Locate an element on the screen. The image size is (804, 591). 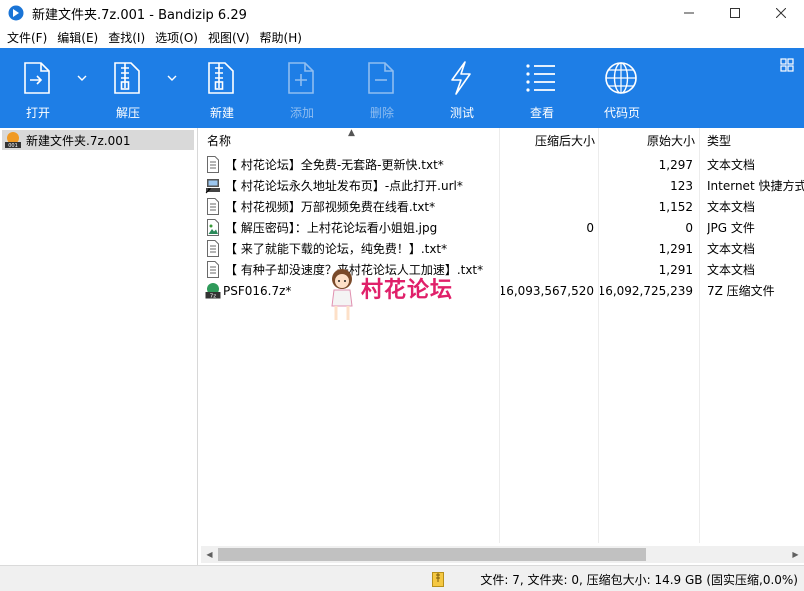
test-label: 测试 is located at coordinates (461, 113).